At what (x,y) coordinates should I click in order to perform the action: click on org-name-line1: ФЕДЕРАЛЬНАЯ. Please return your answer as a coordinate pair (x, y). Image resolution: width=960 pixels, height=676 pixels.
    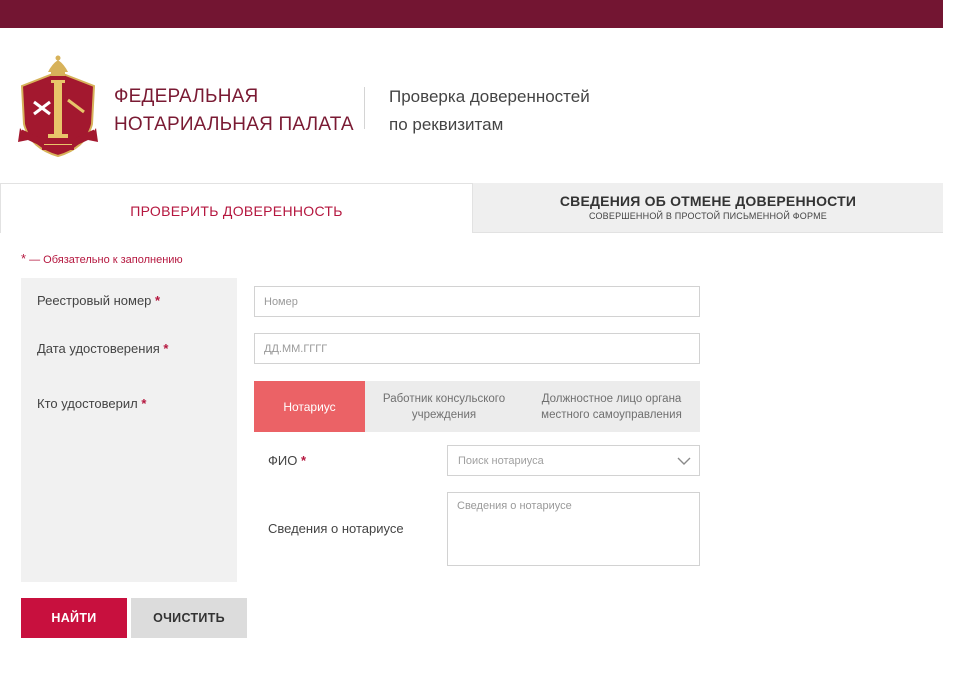
    Looking at the image, I should click on (186, 96).